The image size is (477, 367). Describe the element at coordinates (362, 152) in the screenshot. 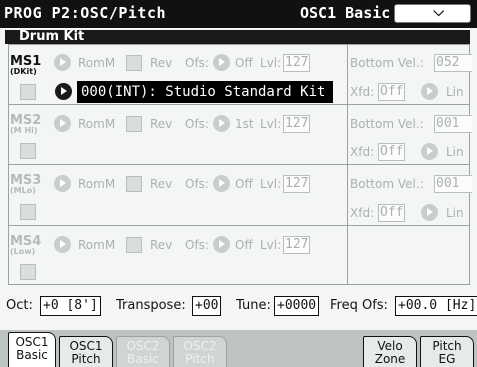

I see `ms2-xfd-label: Xfd:` at that location.